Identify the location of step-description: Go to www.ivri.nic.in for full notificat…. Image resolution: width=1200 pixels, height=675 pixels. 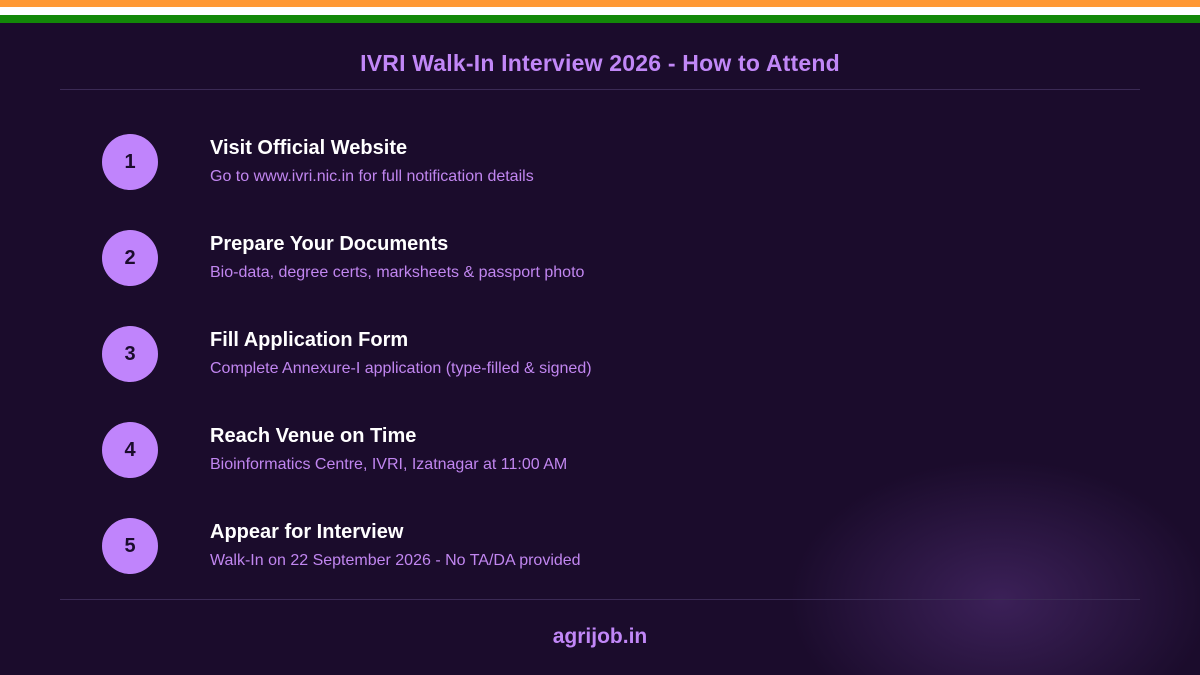
(372, 176).